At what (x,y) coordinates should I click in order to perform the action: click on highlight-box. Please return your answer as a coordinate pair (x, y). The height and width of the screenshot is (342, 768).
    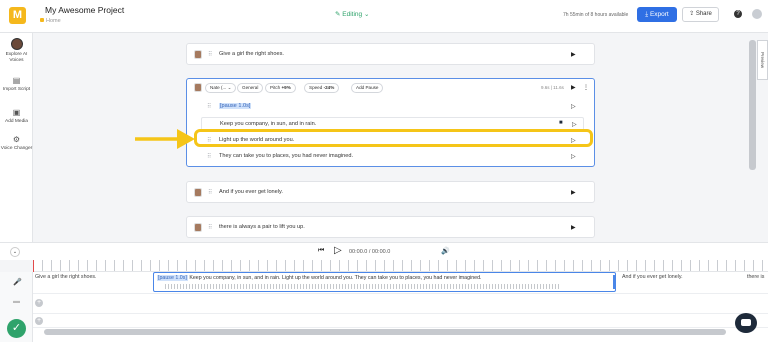
    Looking at the image, I should click on (393, 138).